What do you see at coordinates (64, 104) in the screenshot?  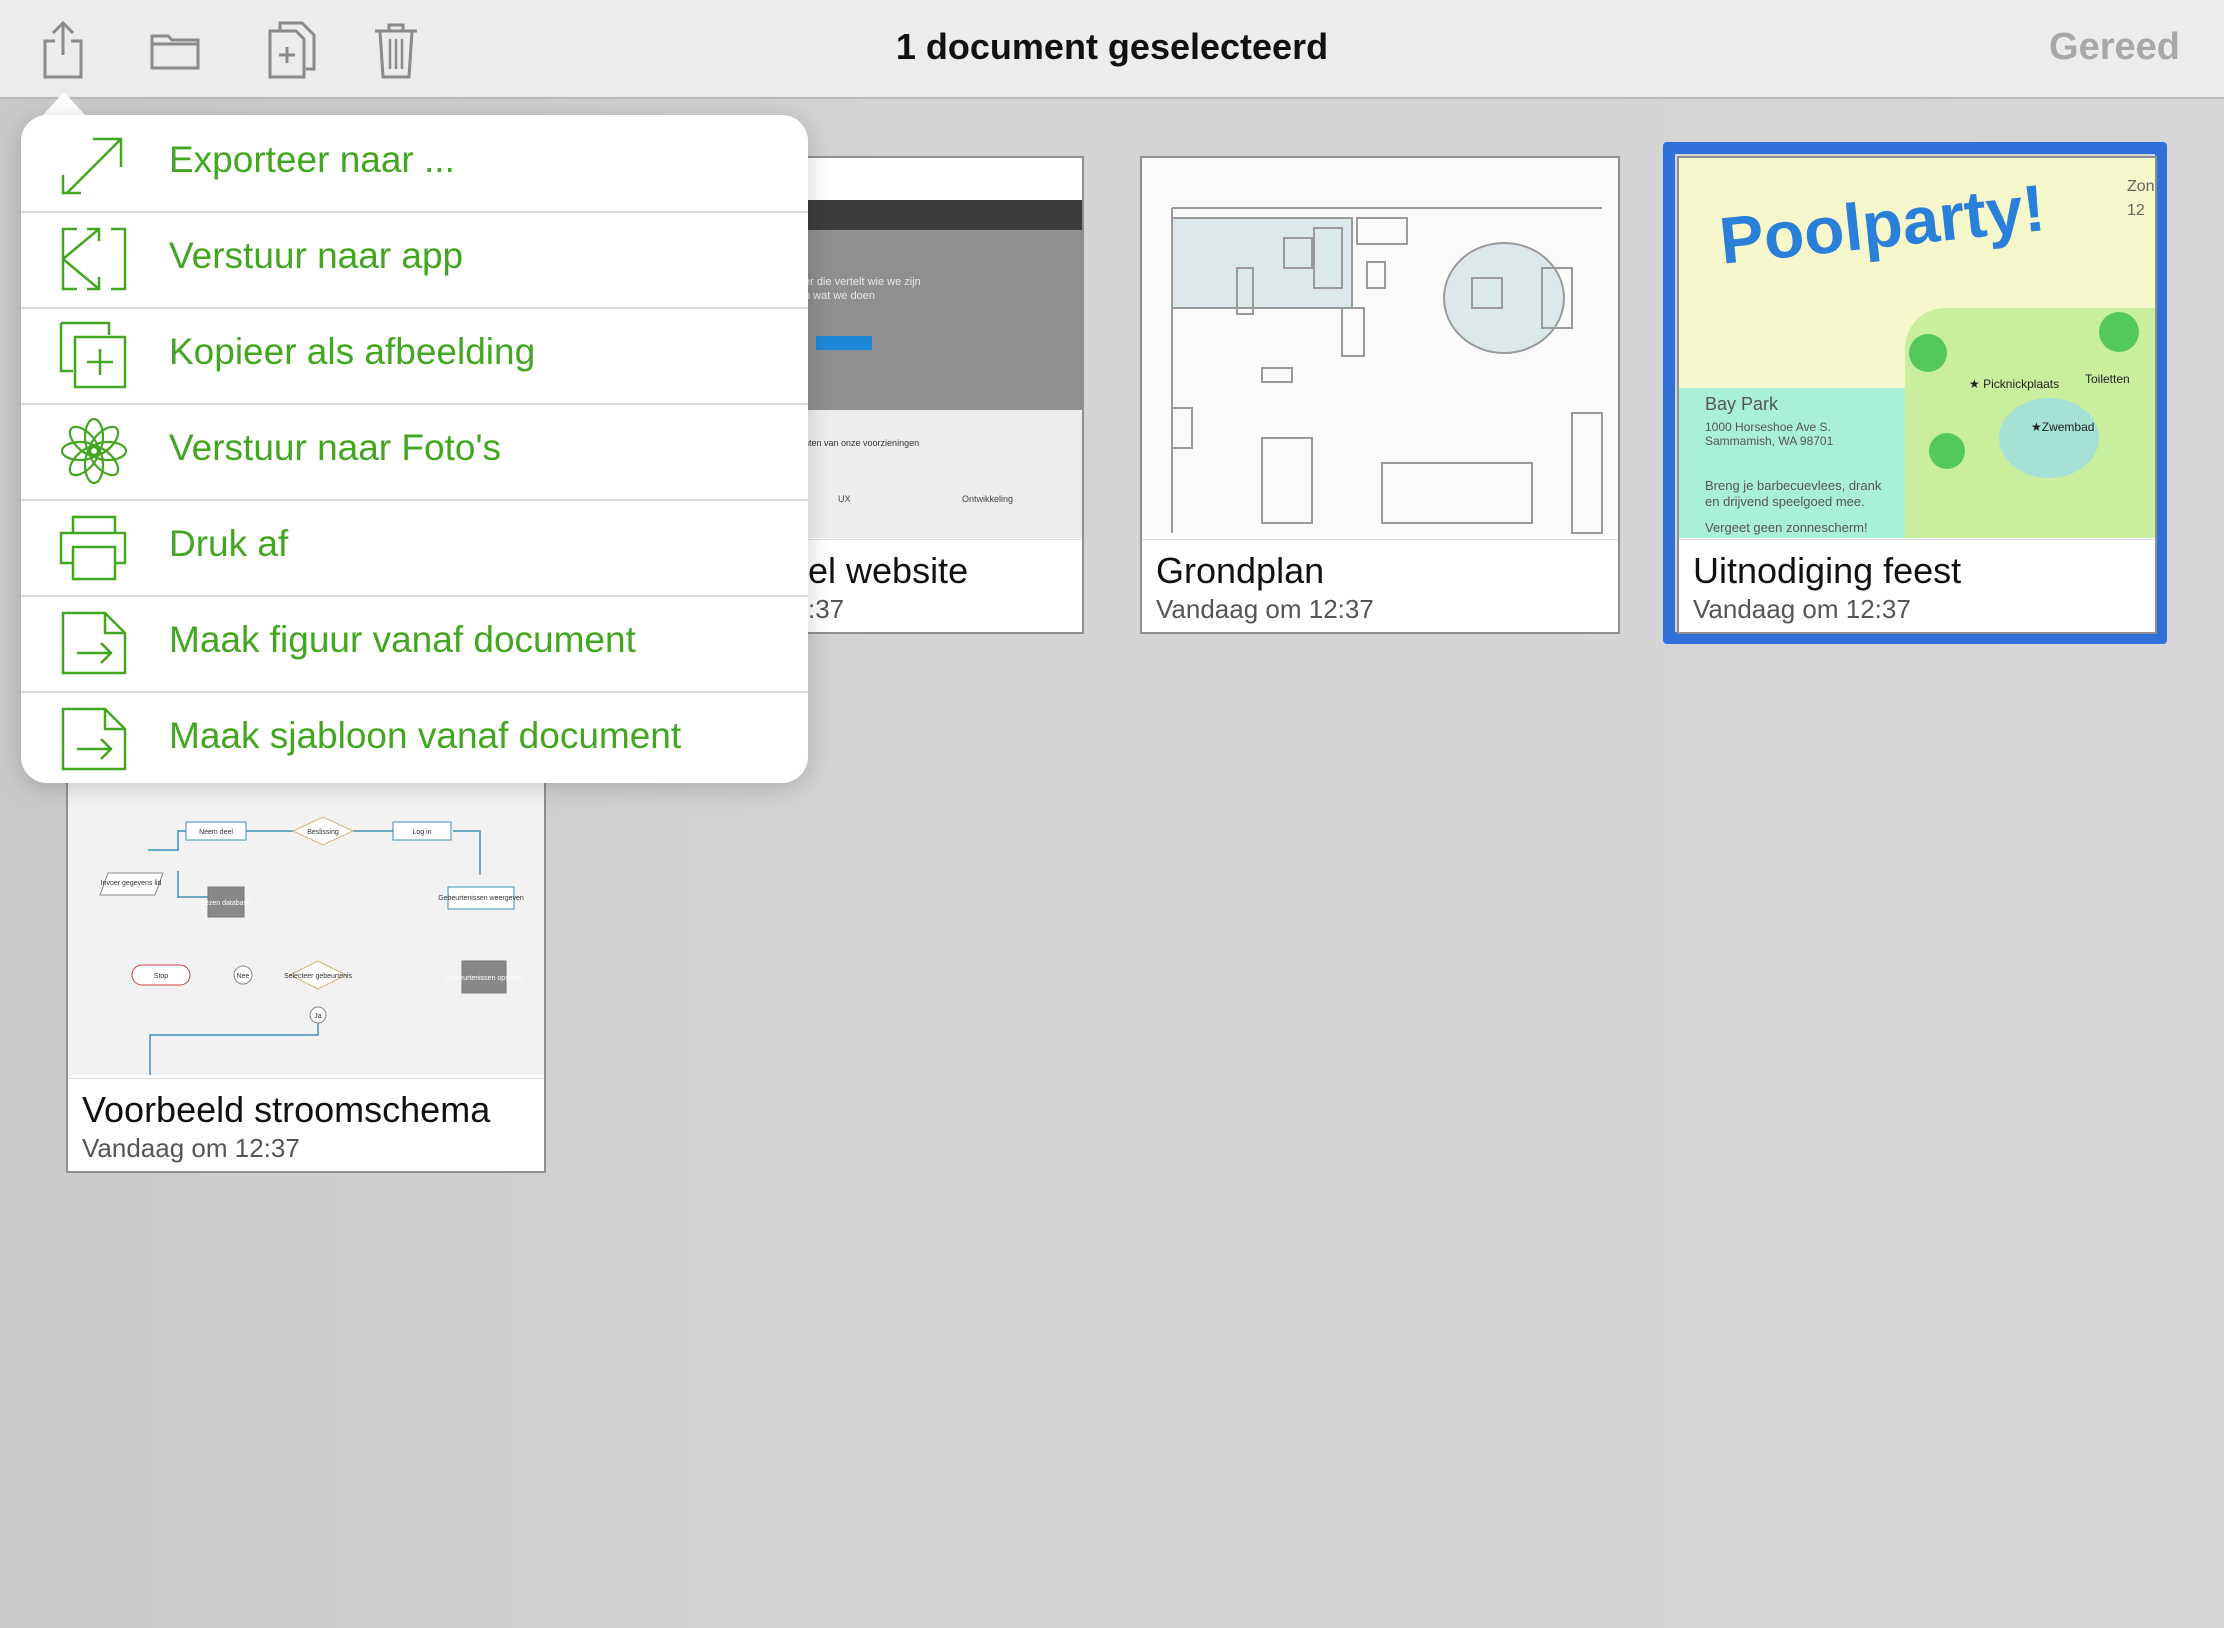 I see `popover-arrow` at bounding box center [64, 104].